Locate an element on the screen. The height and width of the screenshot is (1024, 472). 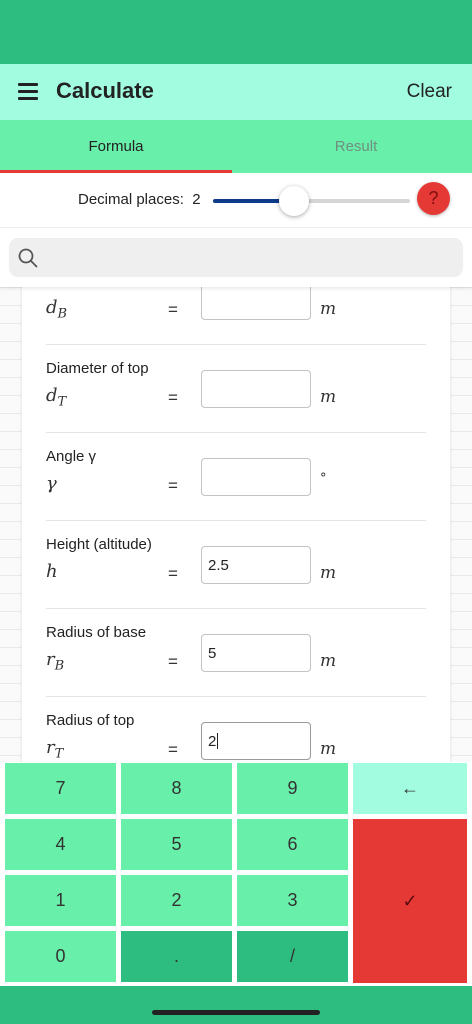
key-5: 5 is located at coordinates (176, 844).